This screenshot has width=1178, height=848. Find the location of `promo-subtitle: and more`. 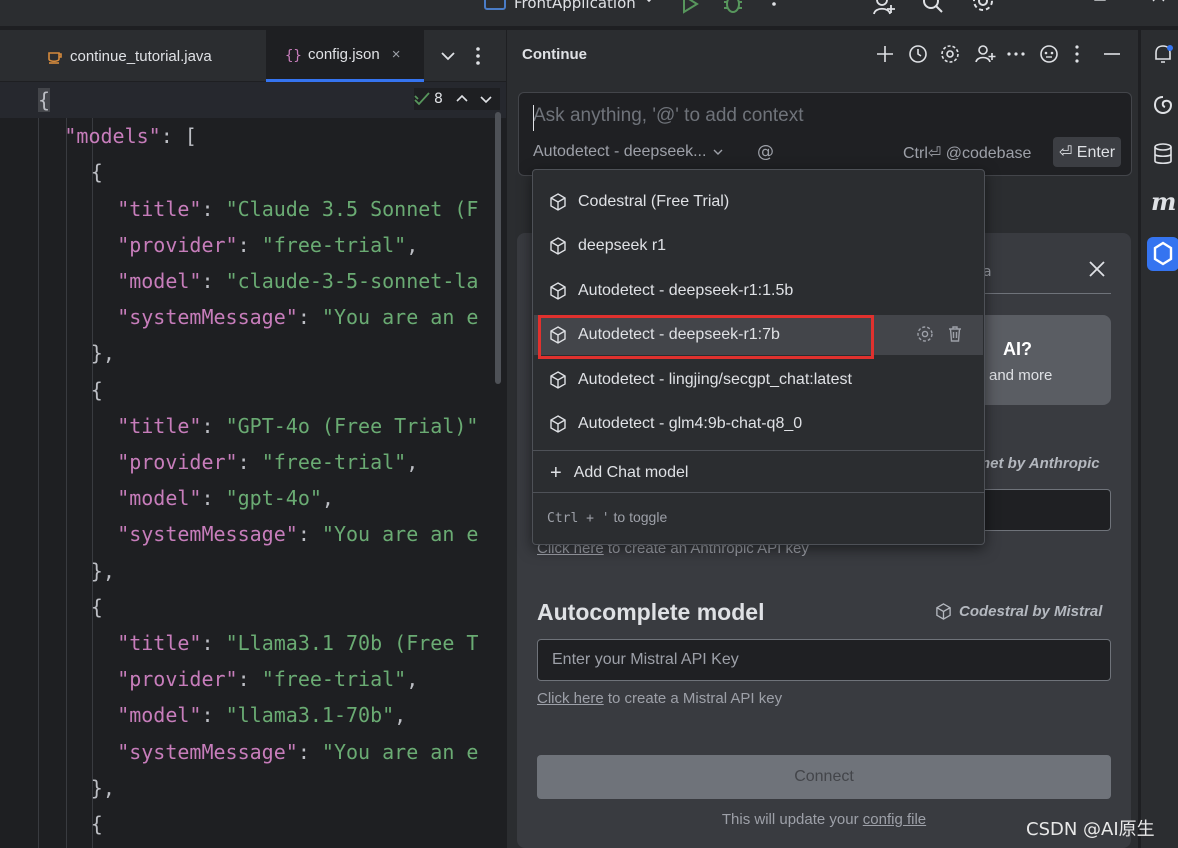

promo-subtitle: and more is located at coordinates (1021, 375).